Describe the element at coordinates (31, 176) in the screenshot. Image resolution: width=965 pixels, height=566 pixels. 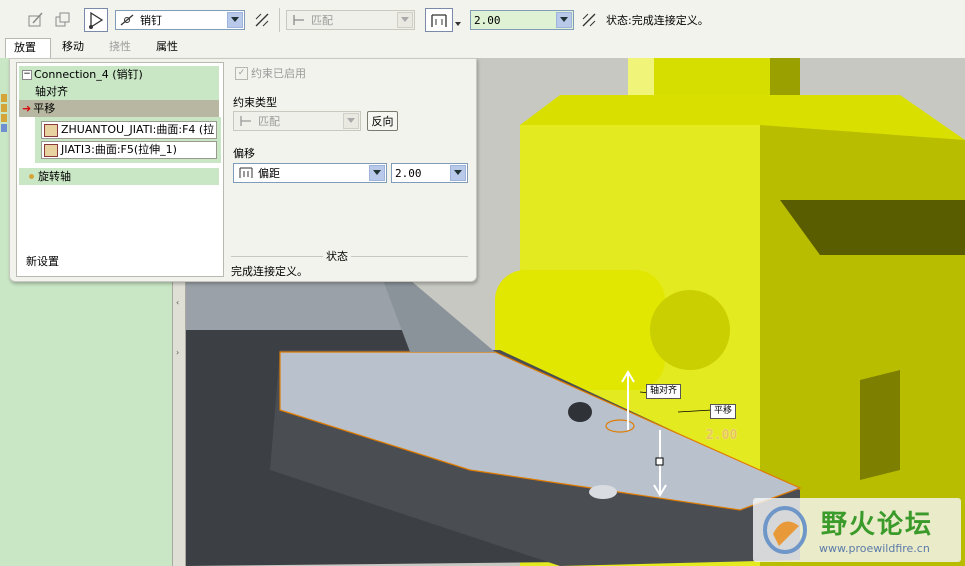
I see `bullet-icon` at that location.